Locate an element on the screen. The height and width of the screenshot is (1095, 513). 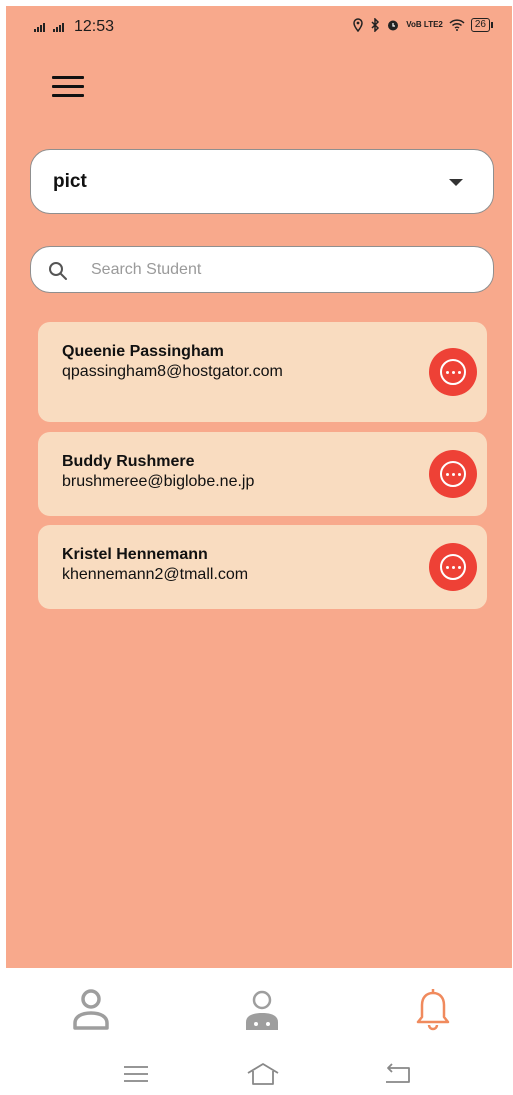
college-dropdown: pict is located at coordinates (262, 181).